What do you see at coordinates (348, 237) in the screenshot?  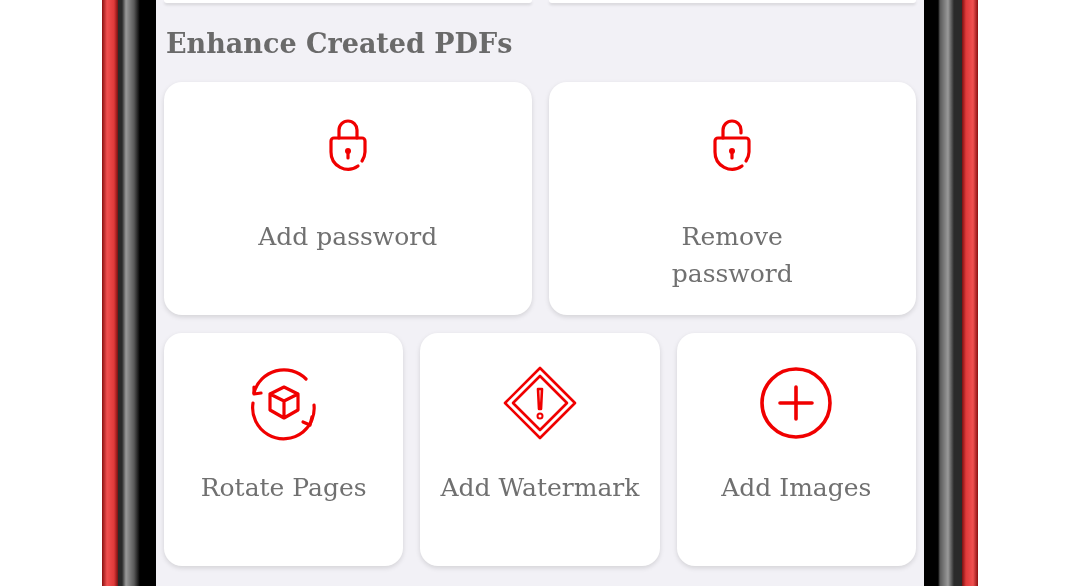 I see `tool-label: Add password` at bounding box center [348, 237].